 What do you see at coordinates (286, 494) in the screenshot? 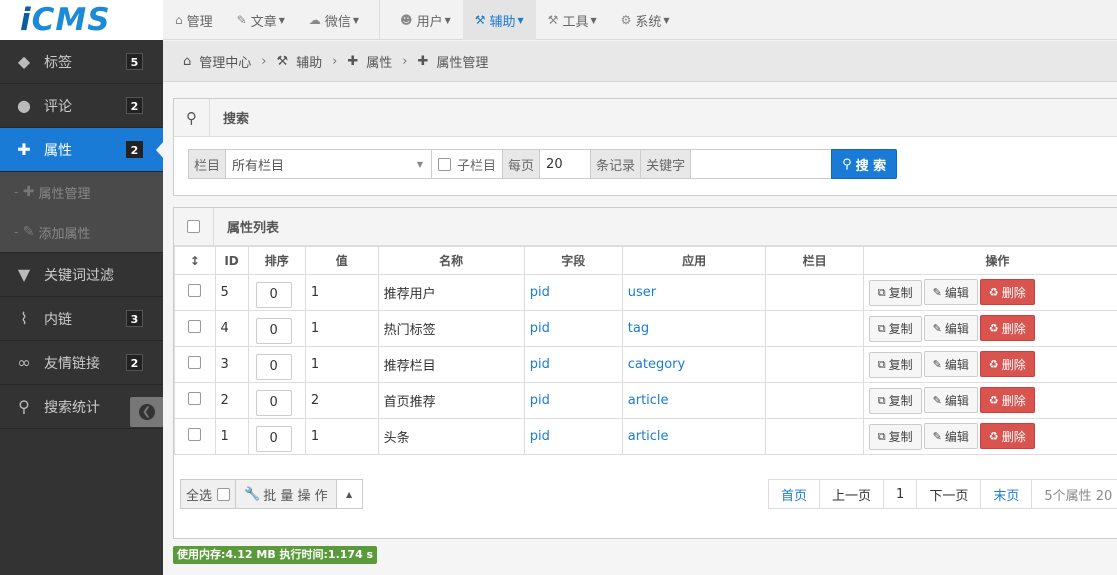
I see `batch-button: 🔧 批 量 操 作` at bounding box center [286, 494].